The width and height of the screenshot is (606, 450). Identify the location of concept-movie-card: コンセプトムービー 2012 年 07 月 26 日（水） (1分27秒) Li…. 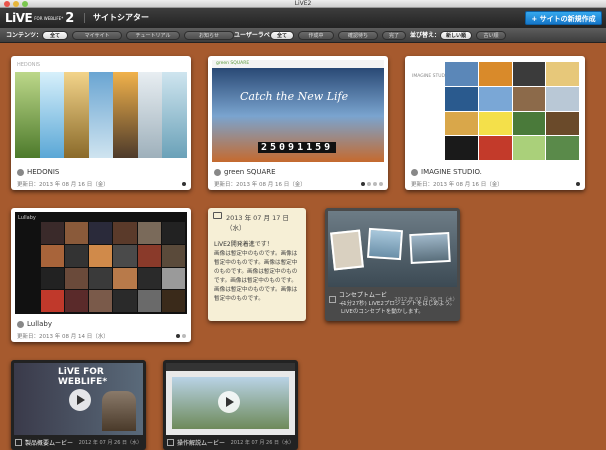
(392, 264).